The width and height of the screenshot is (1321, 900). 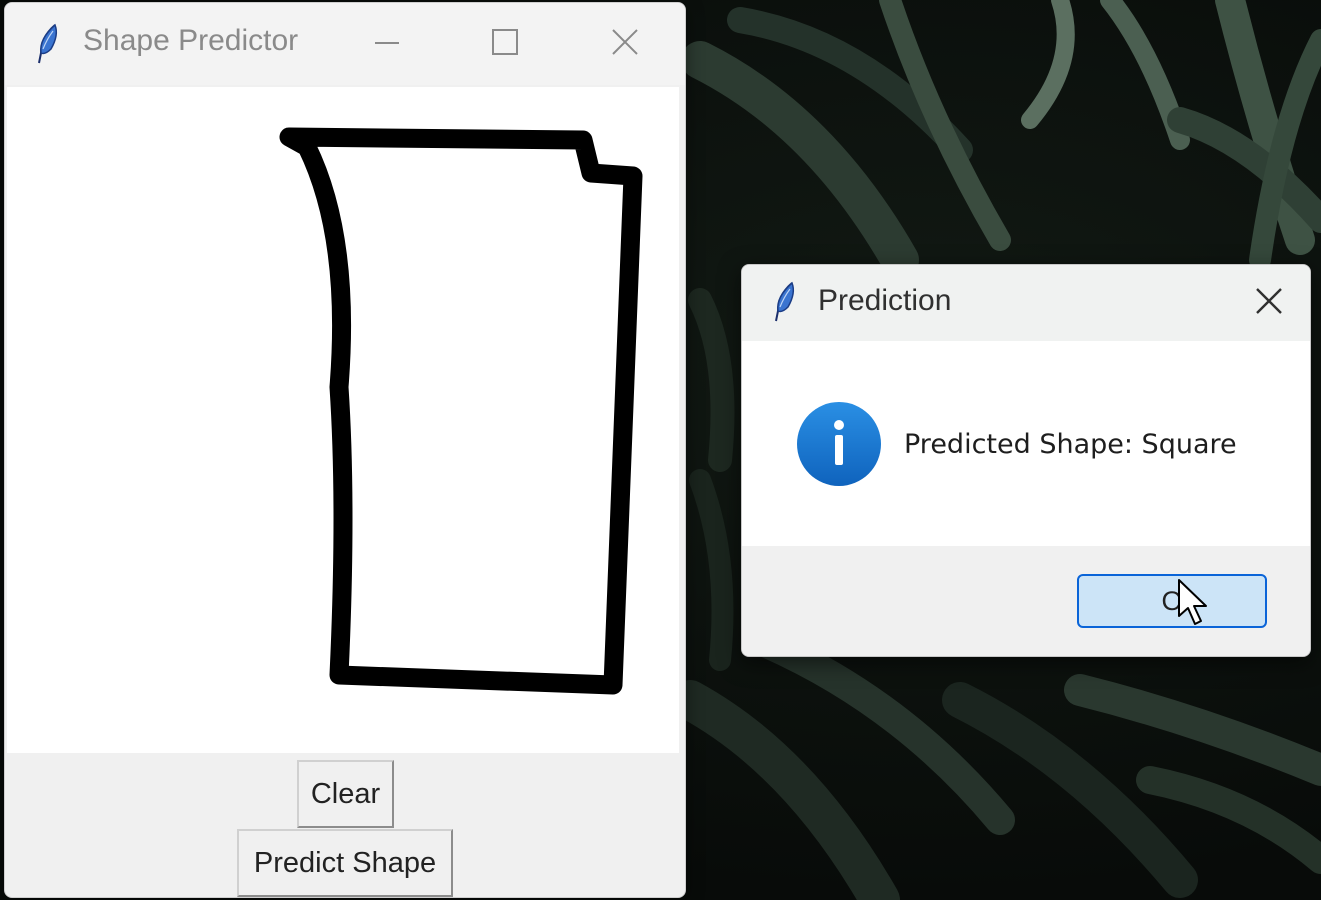 I want to click on maximize-icon, so click(x=505, y=42).